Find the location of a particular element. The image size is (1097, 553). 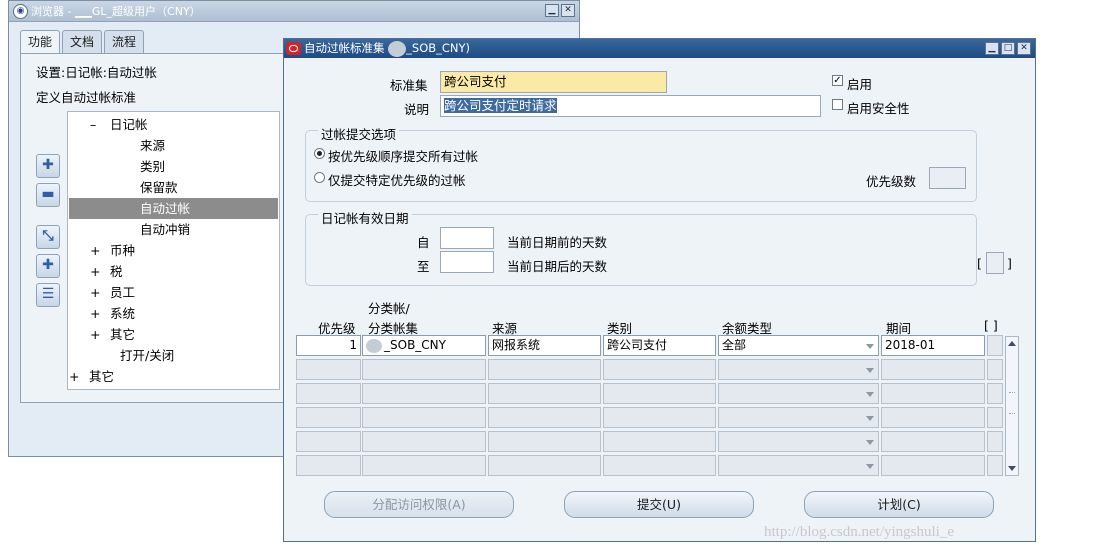

maximize-icon: □ is located at coordinates (1008, 48).